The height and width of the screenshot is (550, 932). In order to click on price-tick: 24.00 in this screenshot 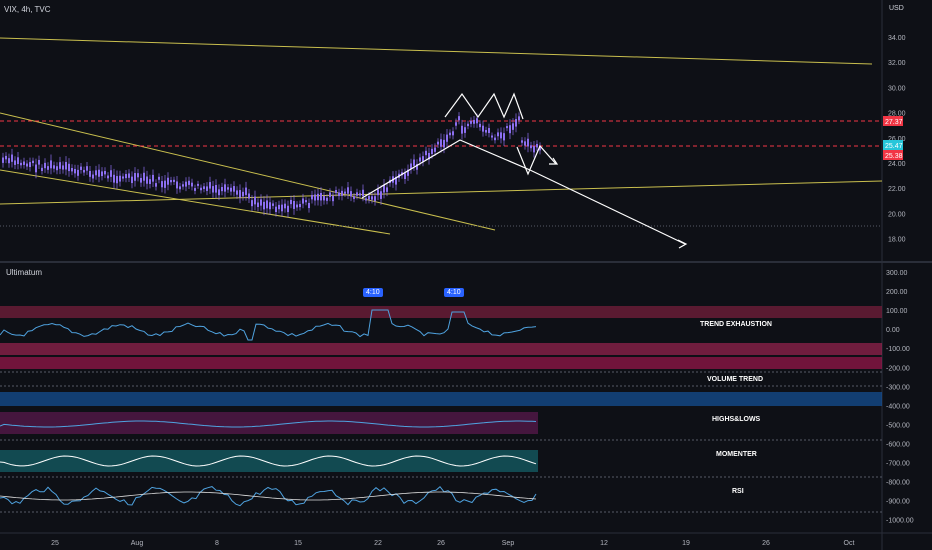, I will do `click(897, 164)`.